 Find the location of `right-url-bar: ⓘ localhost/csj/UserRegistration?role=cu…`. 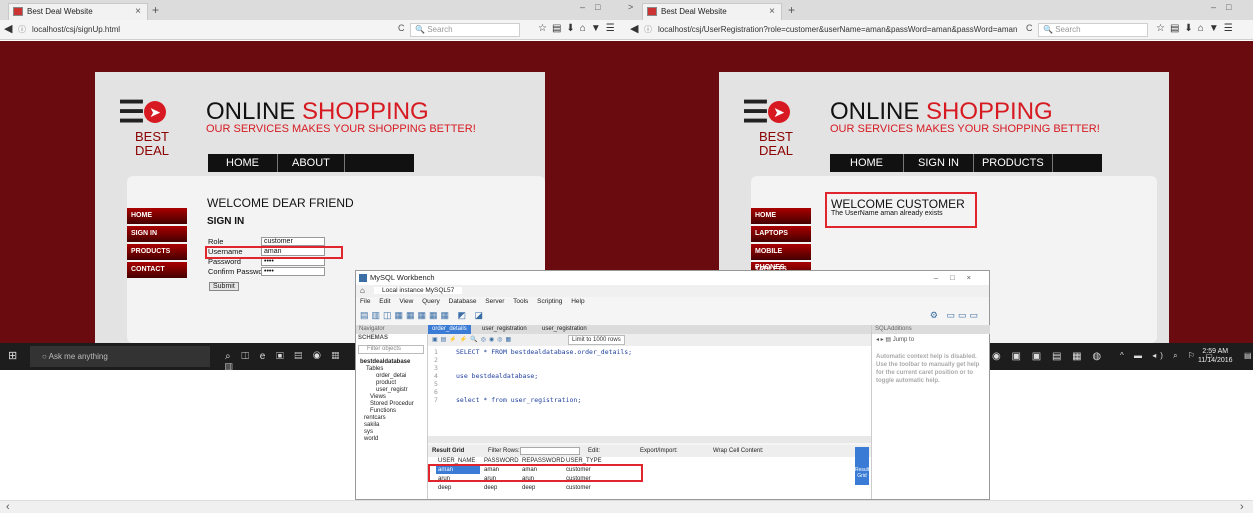

right-url-bar: ⓘ localhost/csj/UserRegistration?role=cu… is located at coordinates (832, 30).